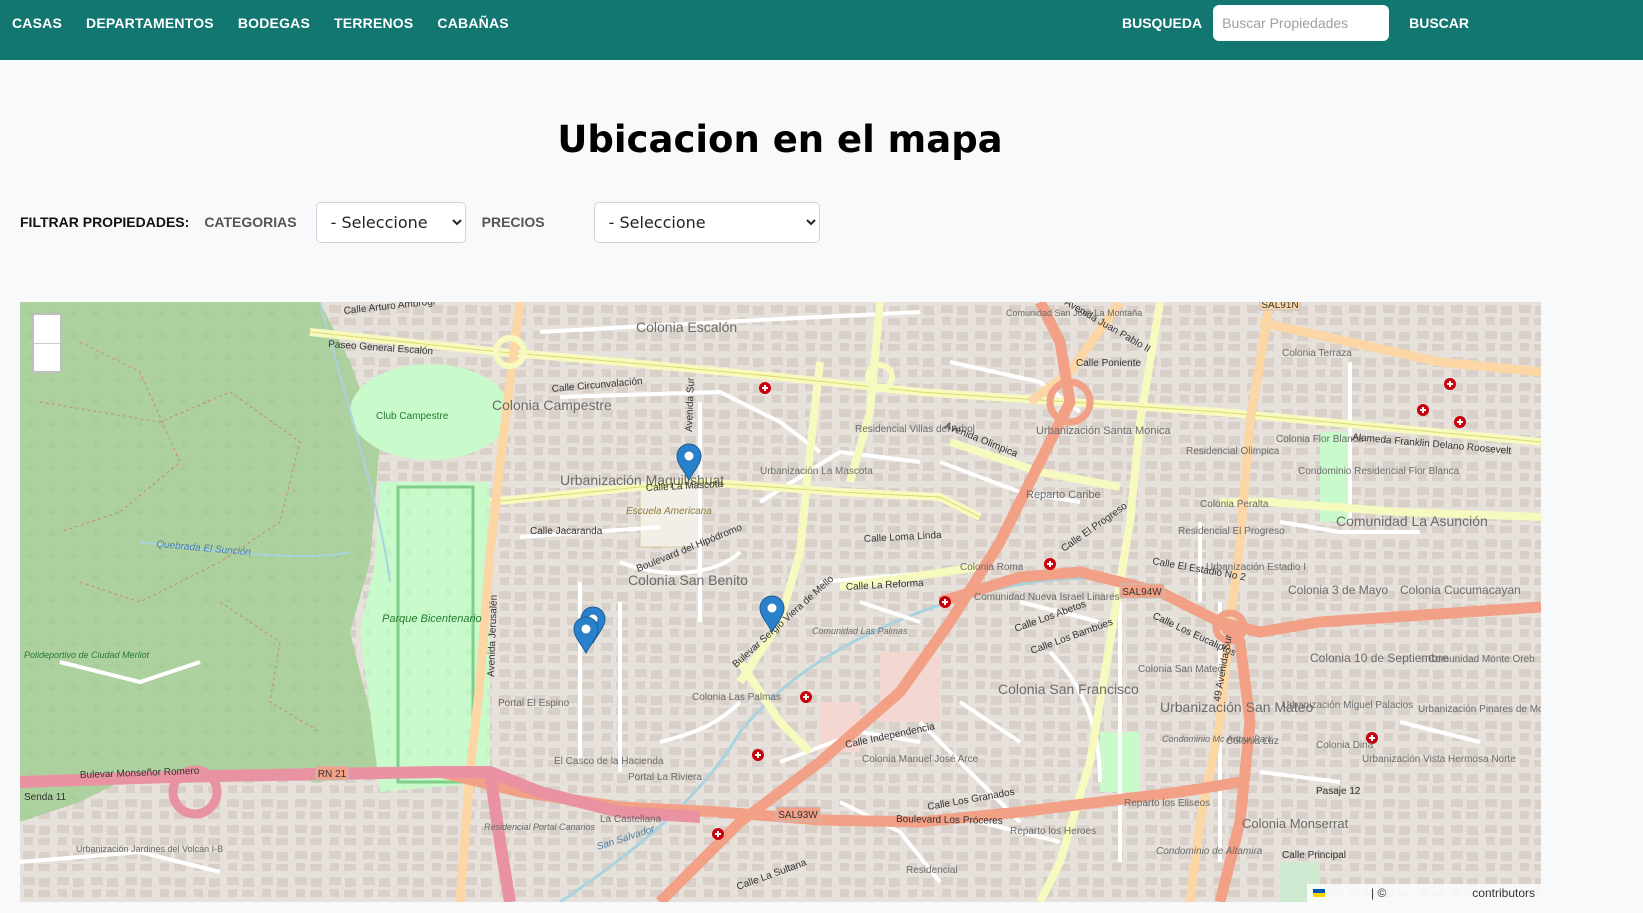 This screenshot has width=1643, height=913. What do you see at coordinates (105, 222) in the screenshot?
I see `filter-title: FILTRAR PROPIEDADES:` at bounding box center [105, 222].